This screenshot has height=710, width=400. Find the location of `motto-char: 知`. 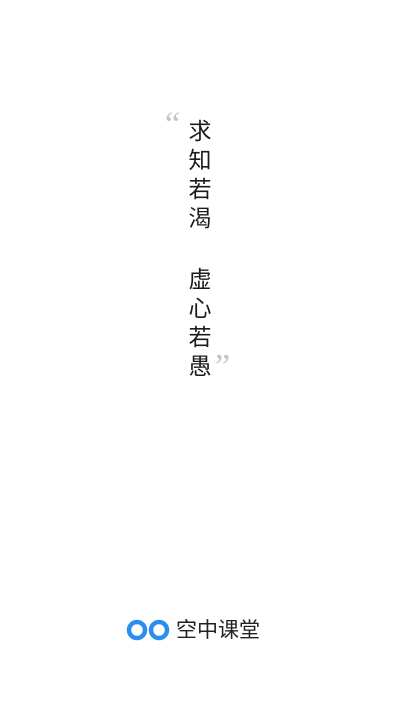

motto-char: 知 is located at coordinates (200, 161).